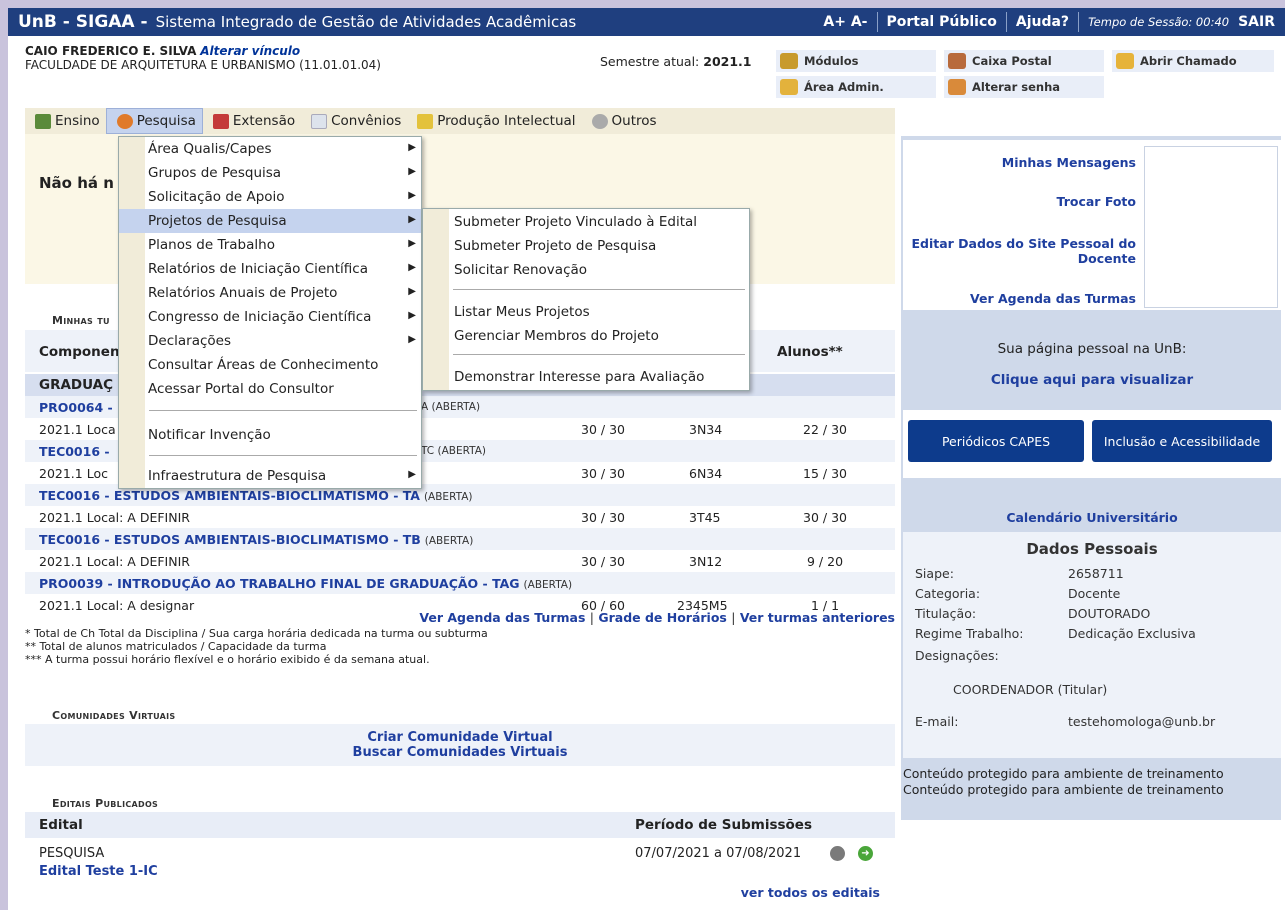 Image resolution: width=1285 pixels, height=910 pixels. I want to click on notice-text: Não há n, so click(76, 183).